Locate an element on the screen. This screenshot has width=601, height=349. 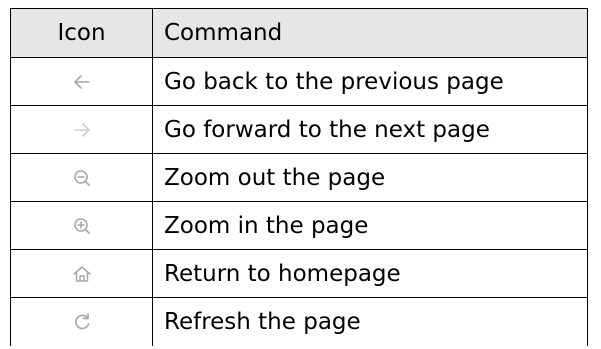
table-row: Go forward to the next page is located at coordinates (299, 129).